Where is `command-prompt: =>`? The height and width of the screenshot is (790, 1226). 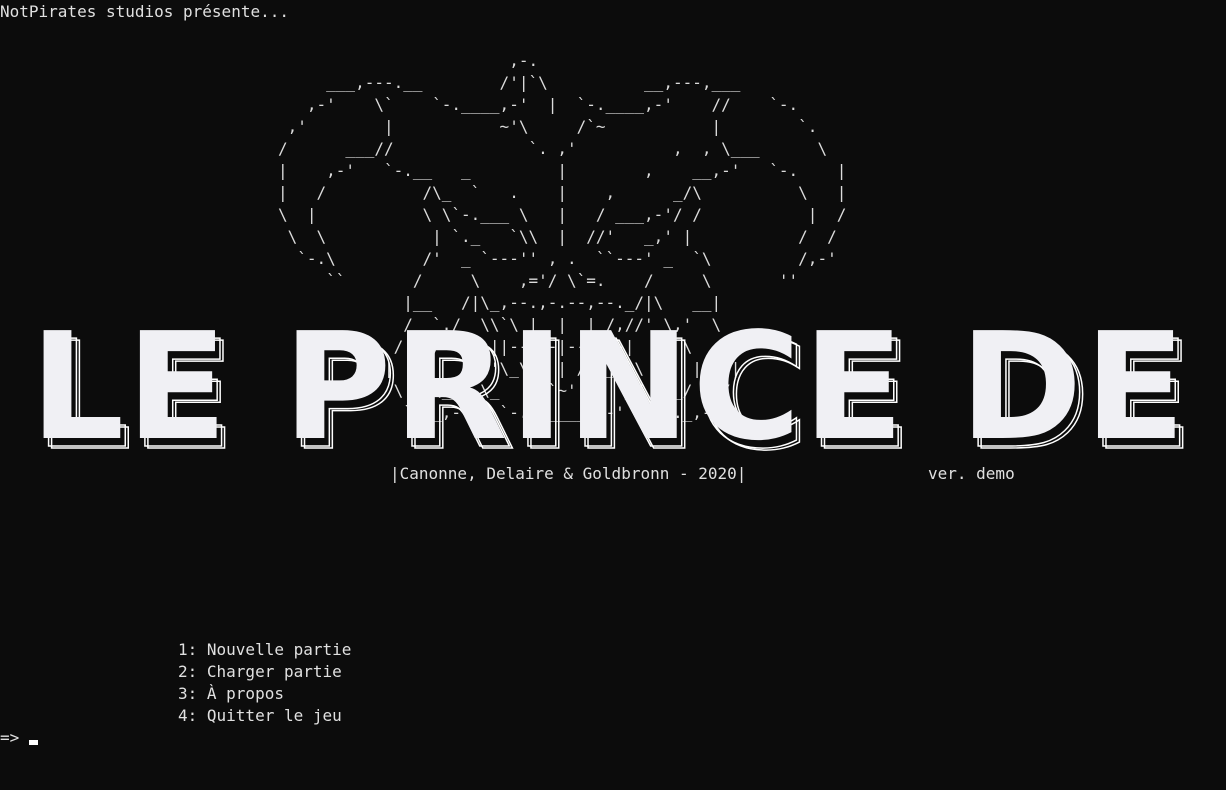 command-prompt: => is located at coordinates (19, 738).